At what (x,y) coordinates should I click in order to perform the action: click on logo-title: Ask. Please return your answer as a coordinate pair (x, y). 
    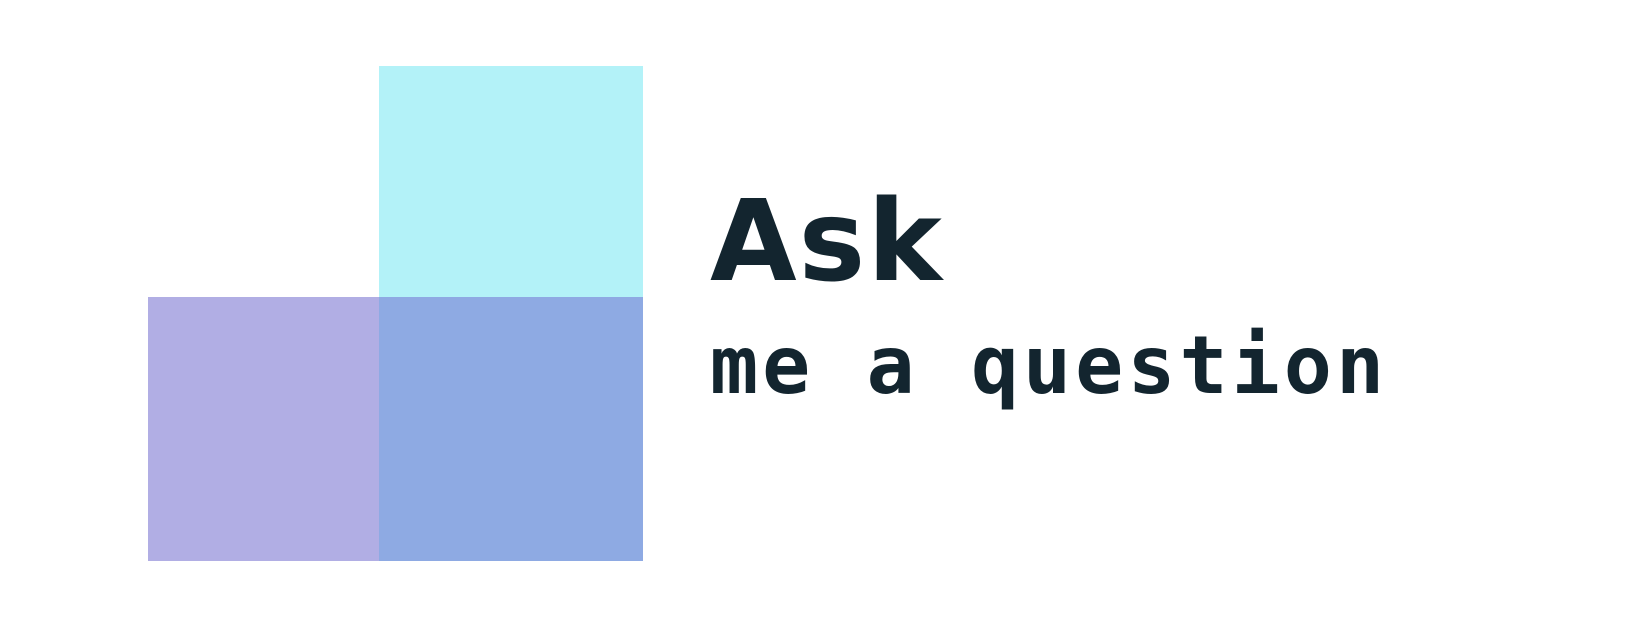
    Looking at the image, I should click on (827, 242).